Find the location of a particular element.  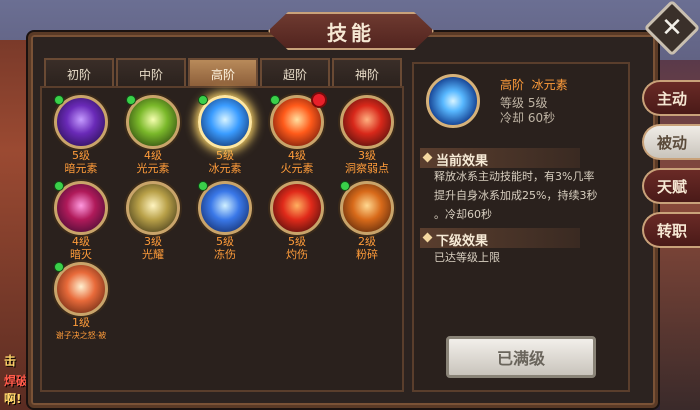

current-effect-text: 释放冰系主动技能时，有3%几率 提升自身冰系加成25%，持续3秒 。冷却60秒 is located at coordinates (515, 195).